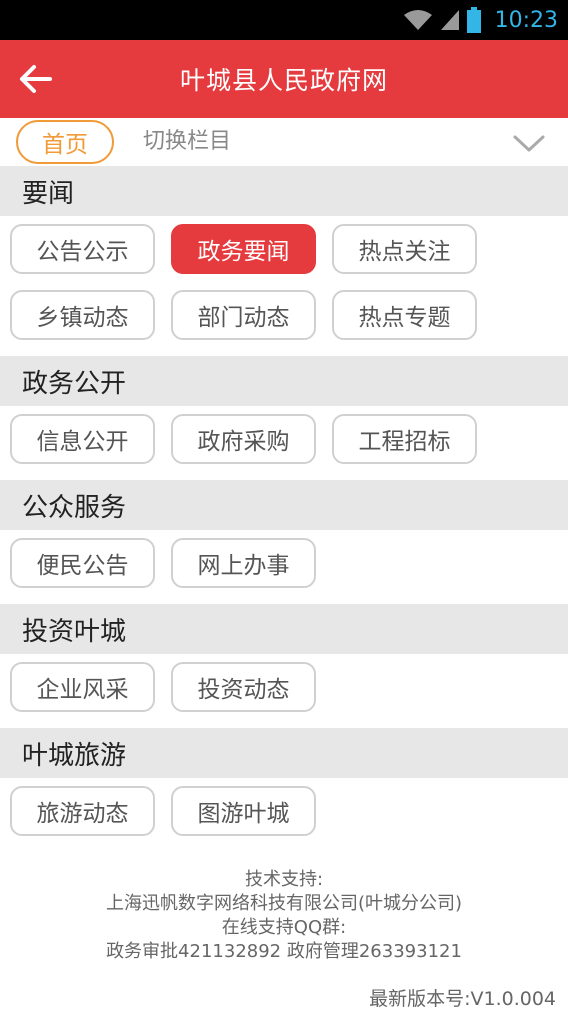  I want to click on chevron-down-icon, so click(529, 142).